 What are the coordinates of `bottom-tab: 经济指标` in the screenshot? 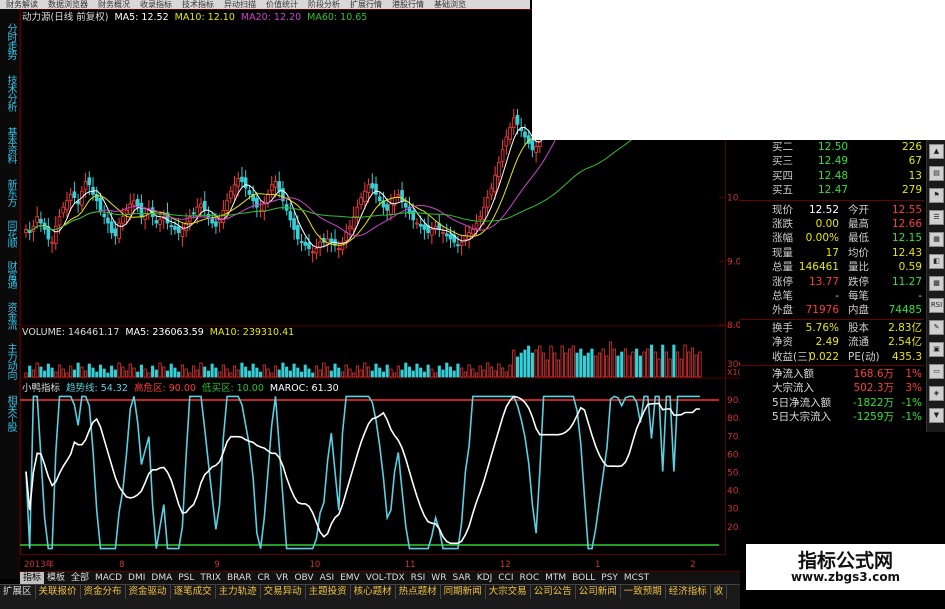 It's located at (688, 592).